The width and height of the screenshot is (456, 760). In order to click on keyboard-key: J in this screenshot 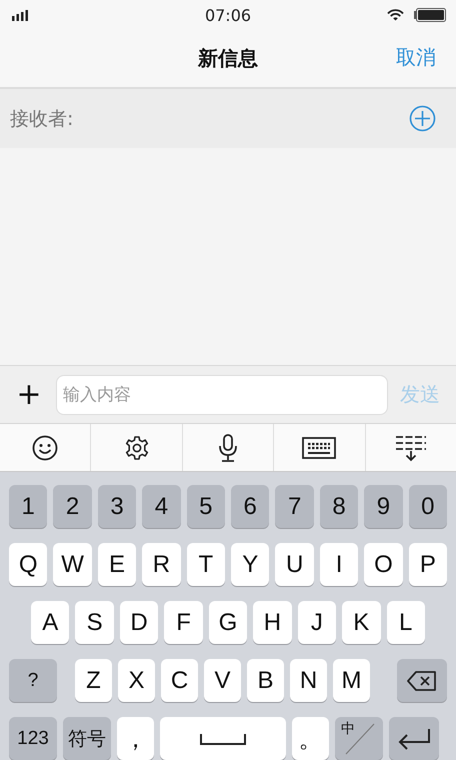, I will do `click(317, 622)`.